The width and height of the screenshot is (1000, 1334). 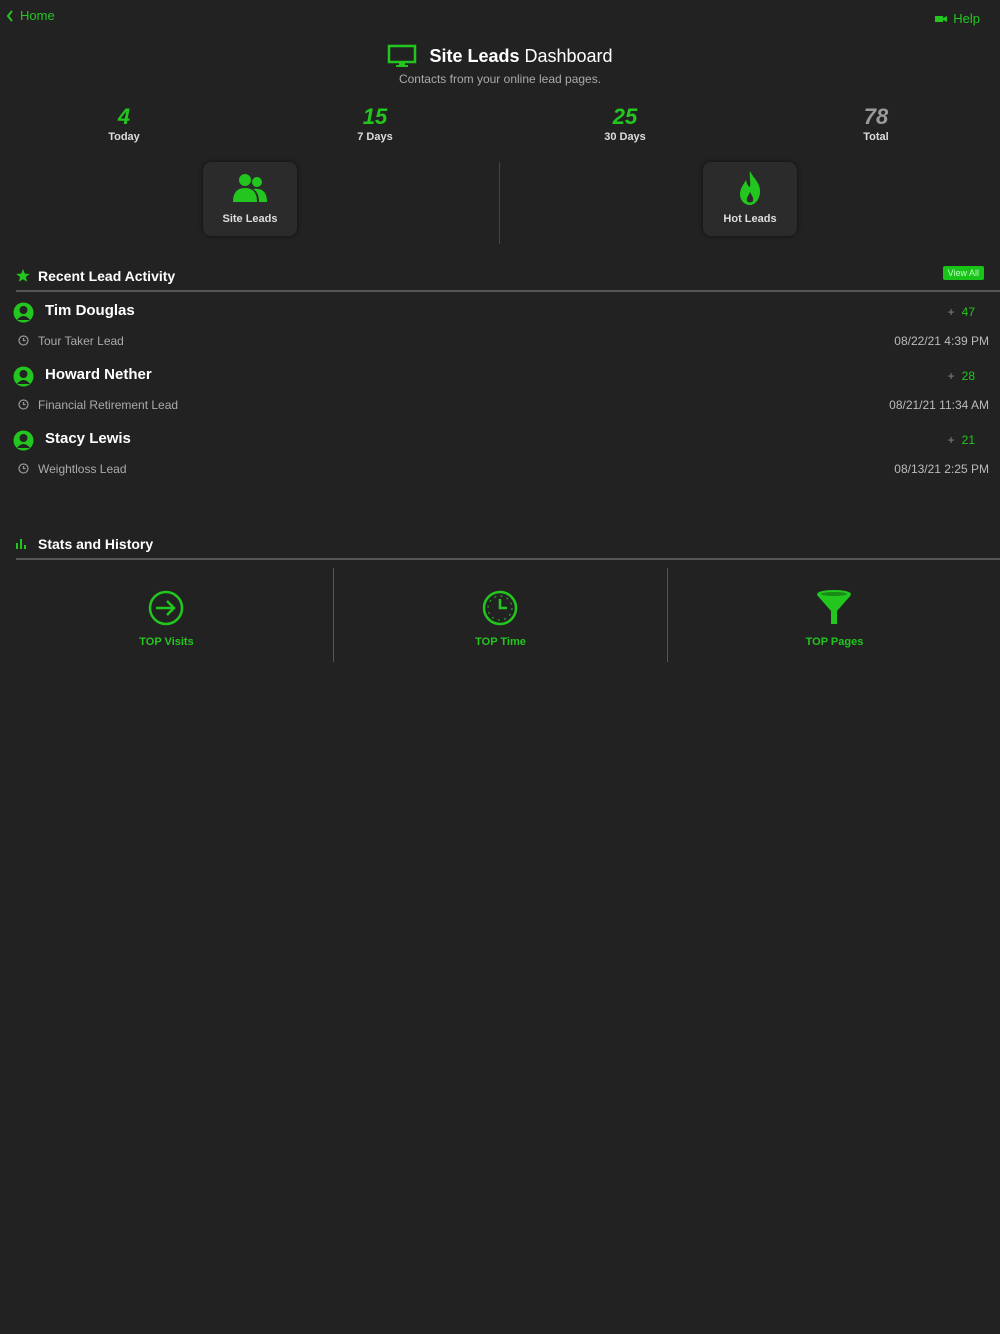 I want to click on stat-value: 15, so click(x=375, y=116).